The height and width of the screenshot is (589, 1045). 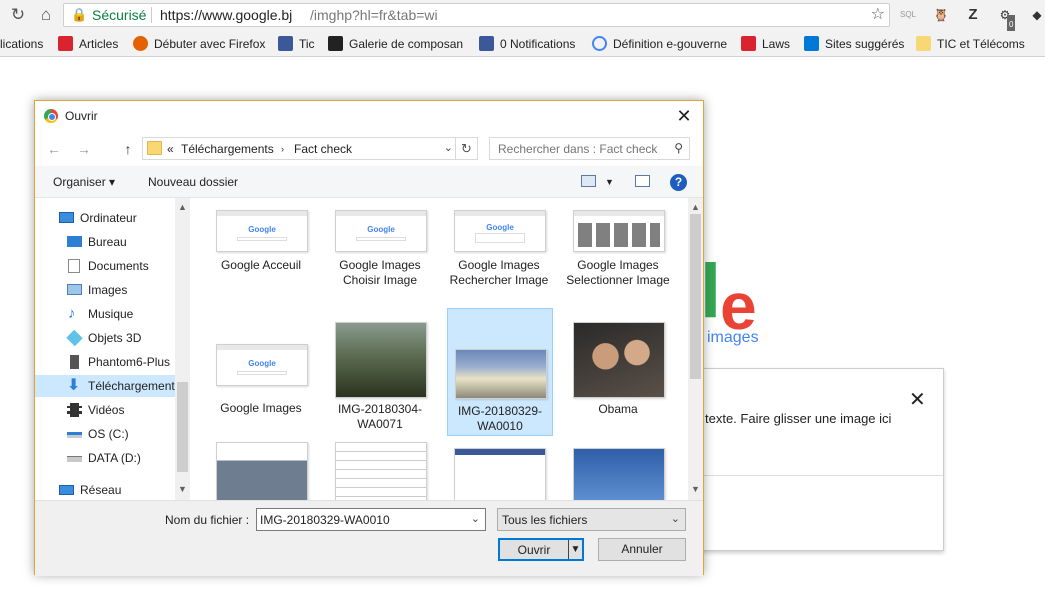 I want to click on breadcrumb-item: Téléchargements, so click(x=227, y=149).